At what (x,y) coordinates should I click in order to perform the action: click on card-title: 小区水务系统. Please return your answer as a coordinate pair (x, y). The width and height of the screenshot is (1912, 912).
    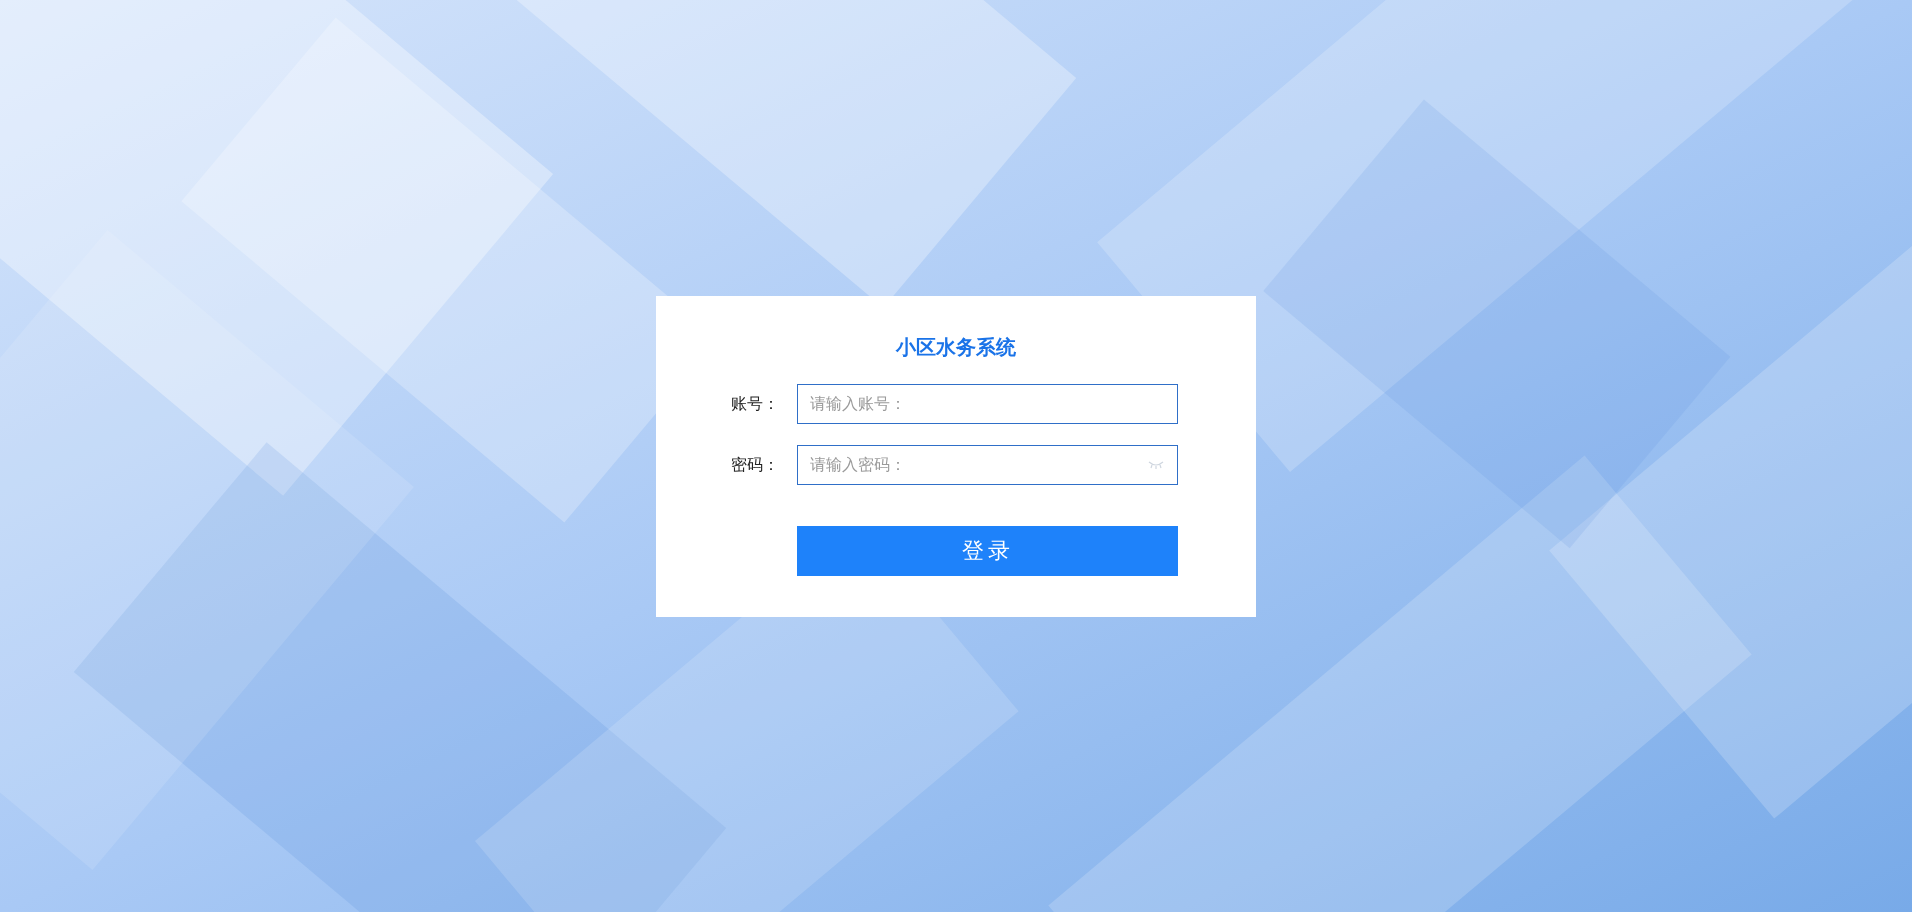
    Looking at the image, I should click on (956, 347).